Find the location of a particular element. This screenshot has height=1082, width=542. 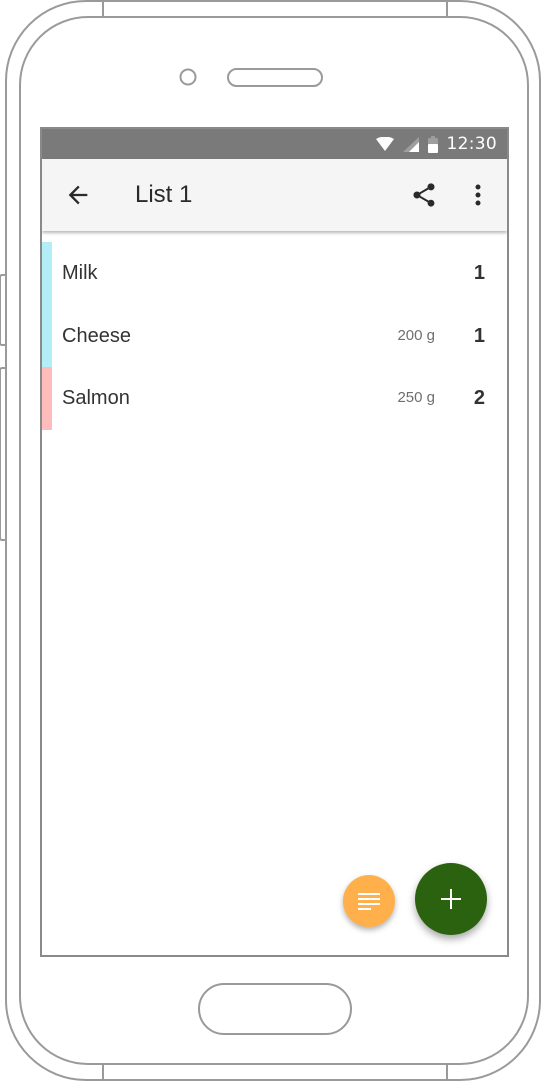

camera-icon is located at coordinates (188, 77).